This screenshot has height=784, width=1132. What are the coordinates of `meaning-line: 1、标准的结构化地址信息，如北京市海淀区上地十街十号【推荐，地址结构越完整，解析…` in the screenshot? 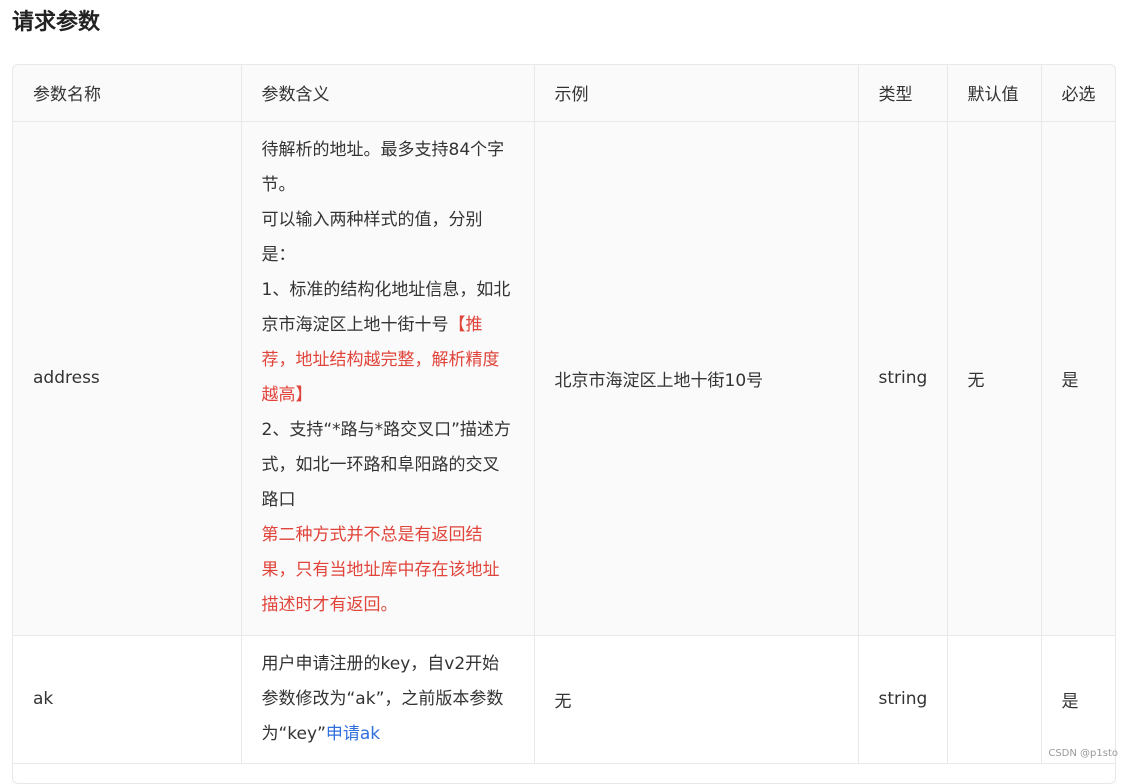 It's located at (388, 343).